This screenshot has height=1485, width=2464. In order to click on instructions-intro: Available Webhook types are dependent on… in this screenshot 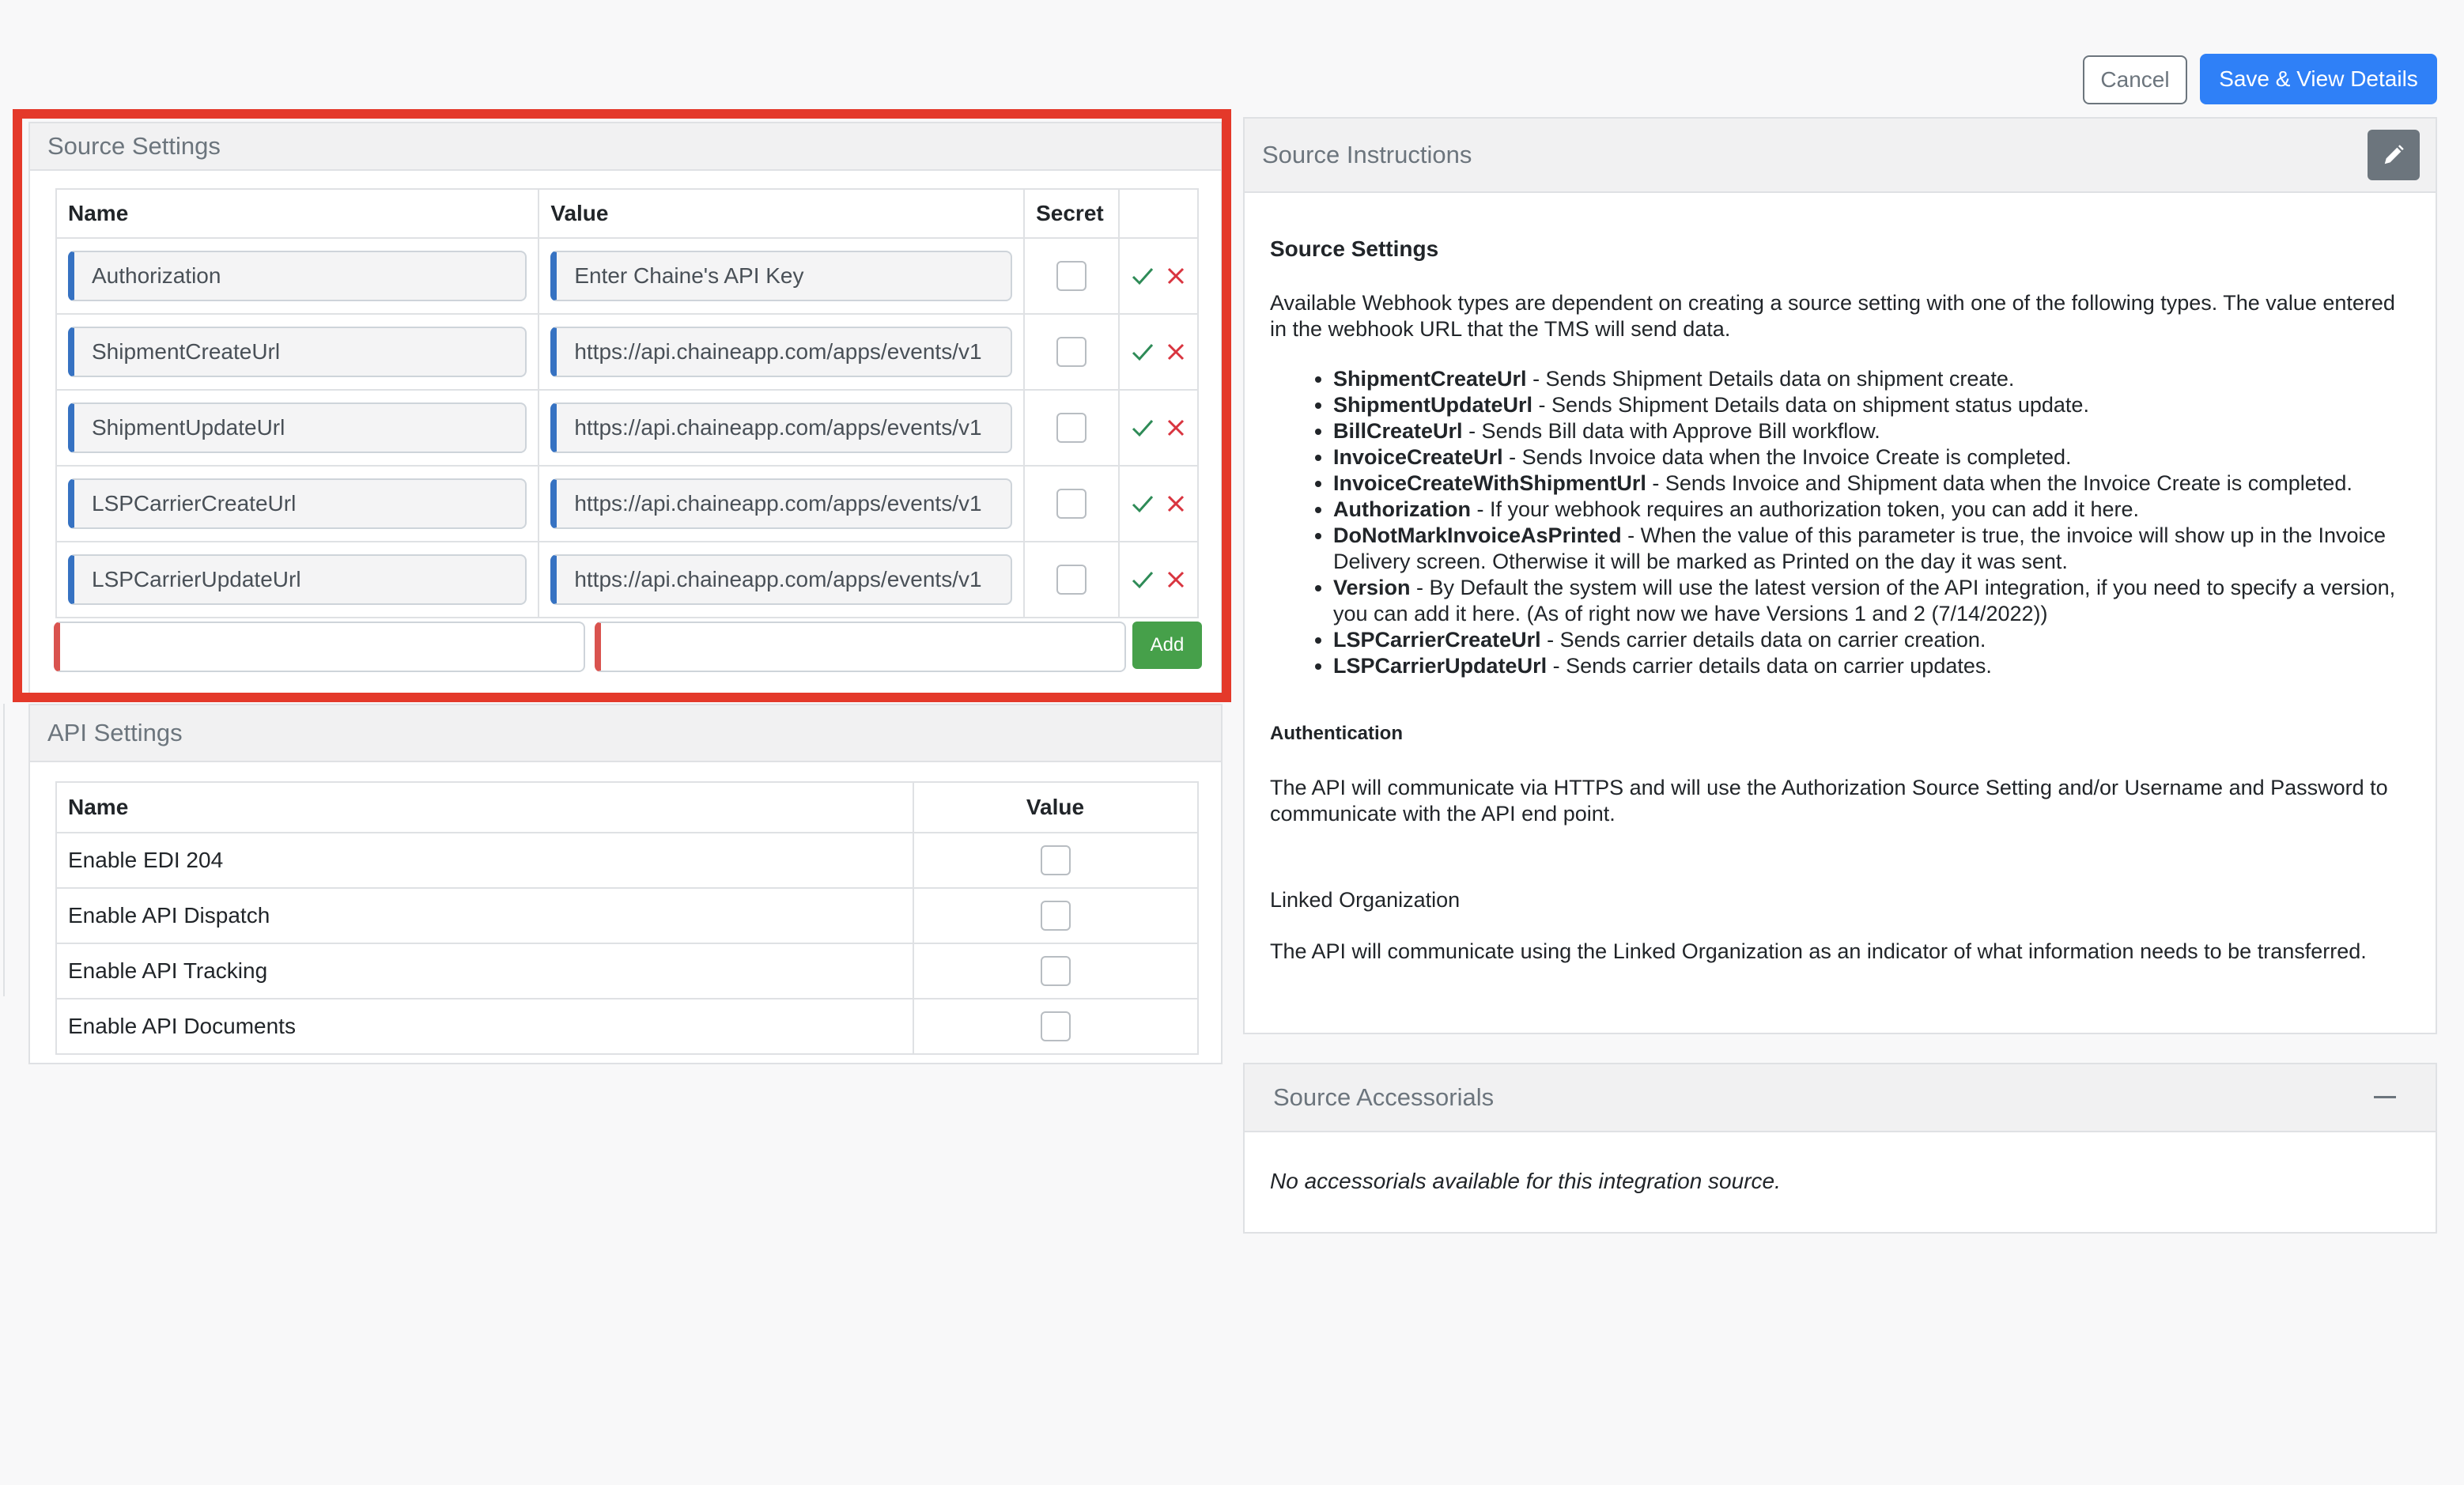, I will do `click(1832, 316)`.